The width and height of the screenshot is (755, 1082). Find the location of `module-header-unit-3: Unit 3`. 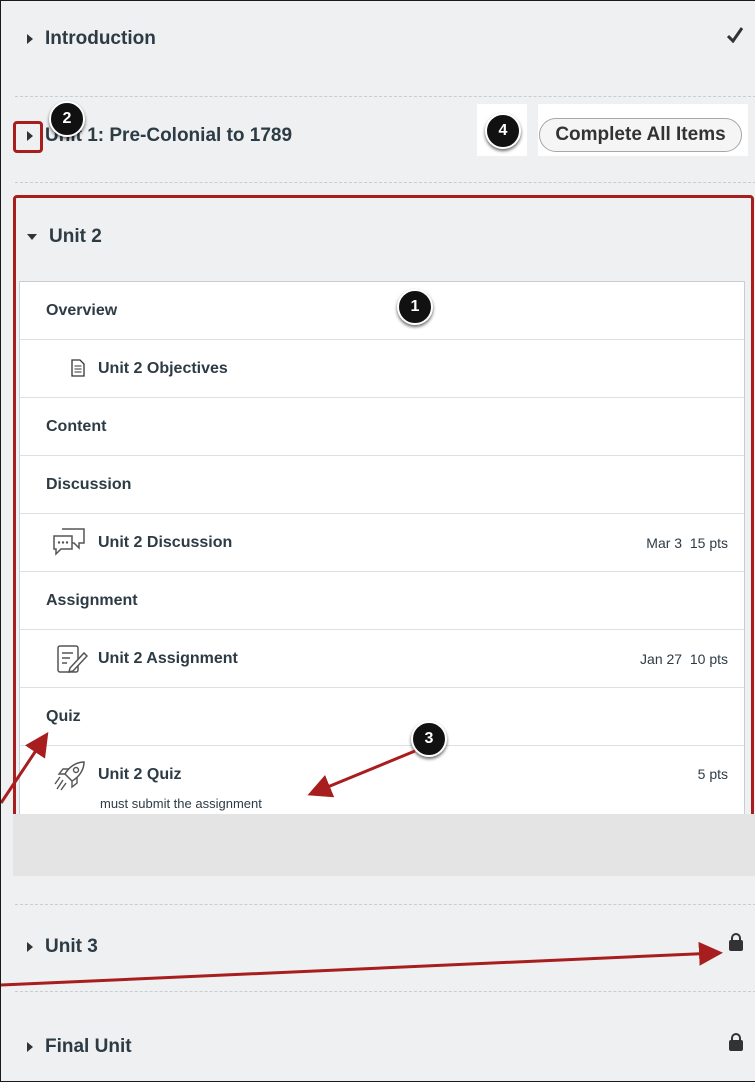

module-header-unit-3: Unit 3 is located at coordinates (378, 947).